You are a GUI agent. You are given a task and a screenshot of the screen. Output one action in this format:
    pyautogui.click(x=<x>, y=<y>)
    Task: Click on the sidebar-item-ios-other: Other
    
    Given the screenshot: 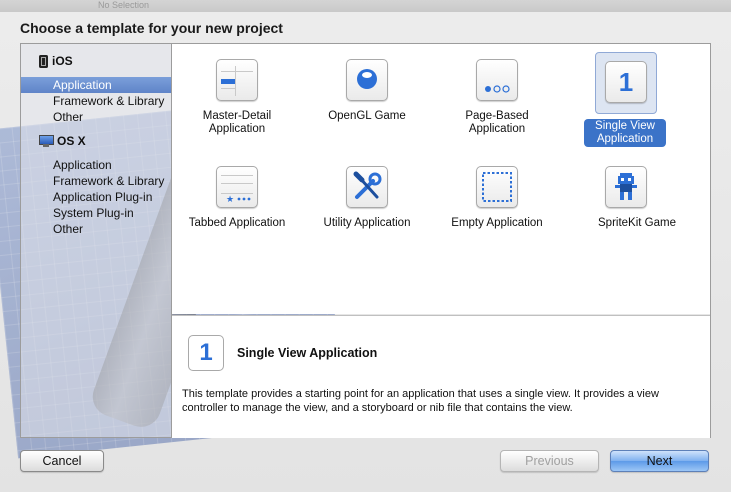 What is the action you would take?
    pyautogui.click(x=96, y=117)
    